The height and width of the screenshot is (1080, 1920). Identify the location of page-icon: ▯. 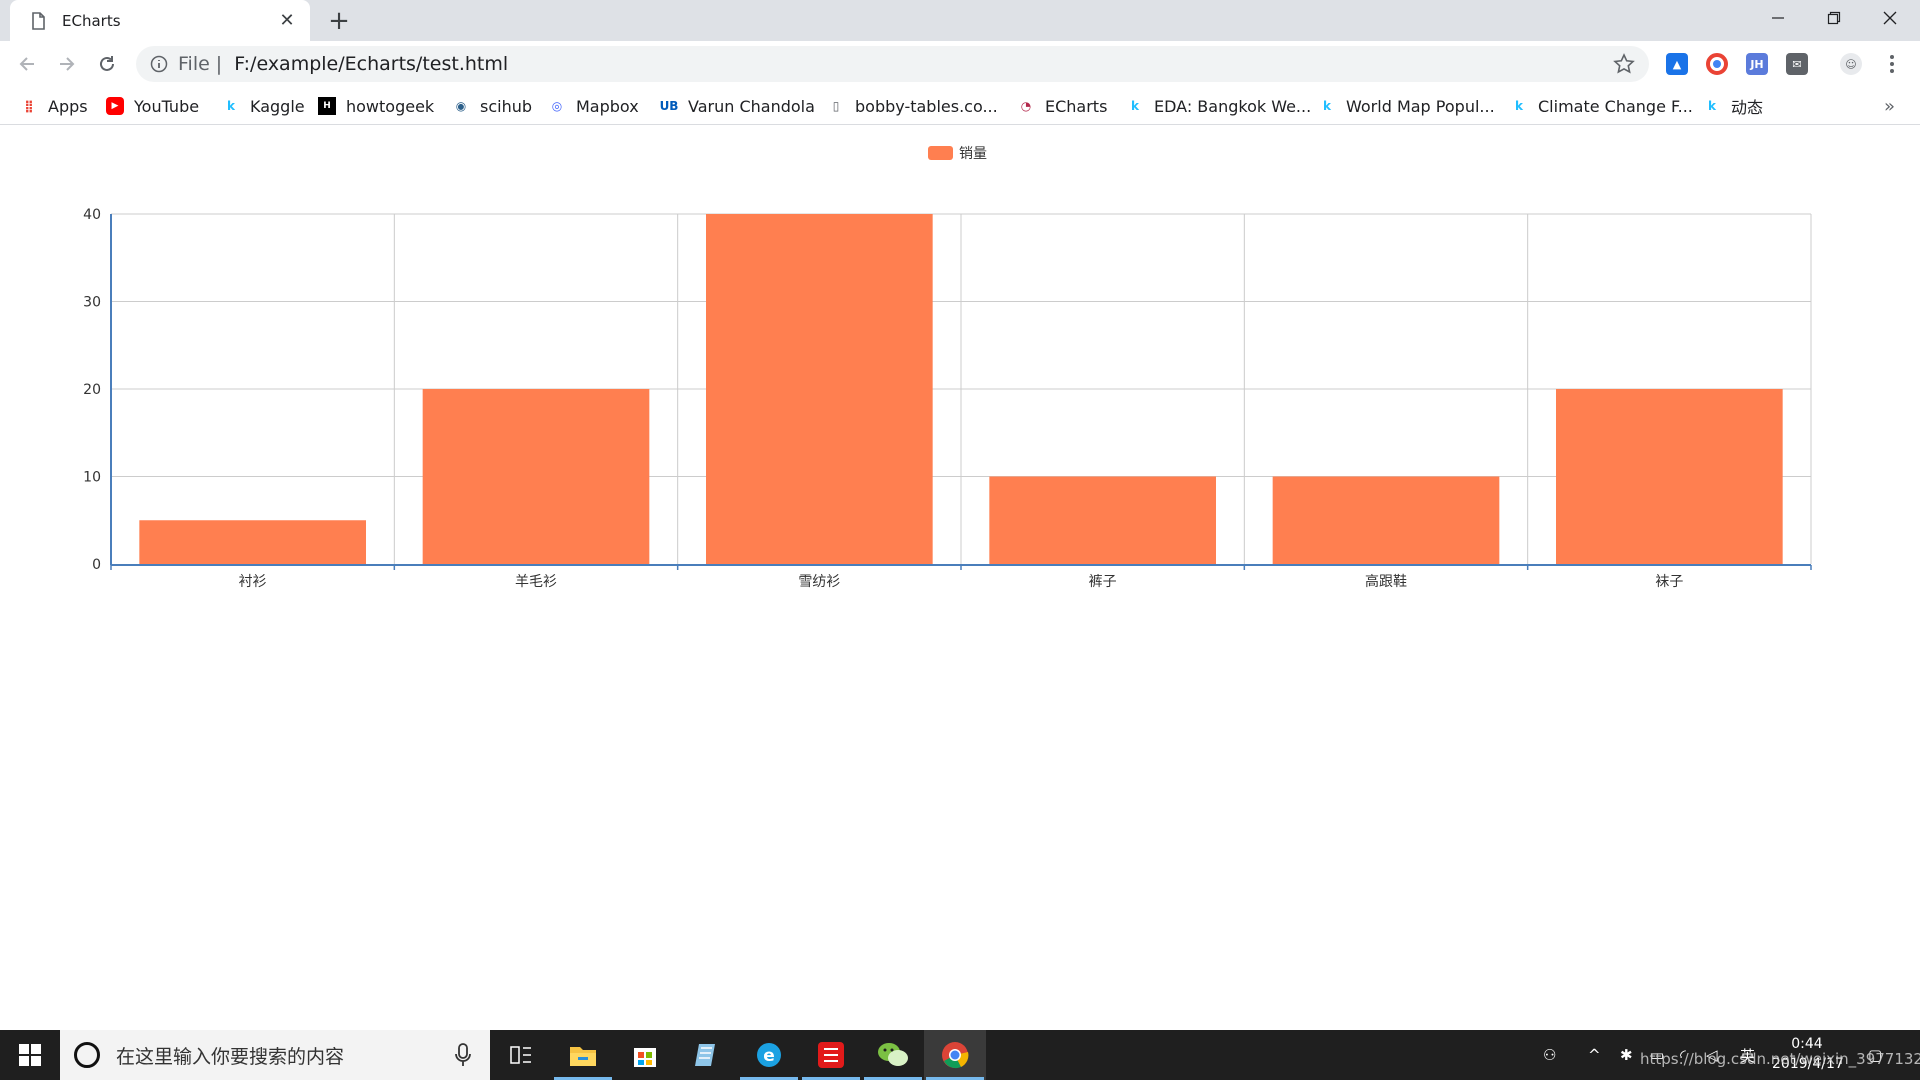
(836, 106).